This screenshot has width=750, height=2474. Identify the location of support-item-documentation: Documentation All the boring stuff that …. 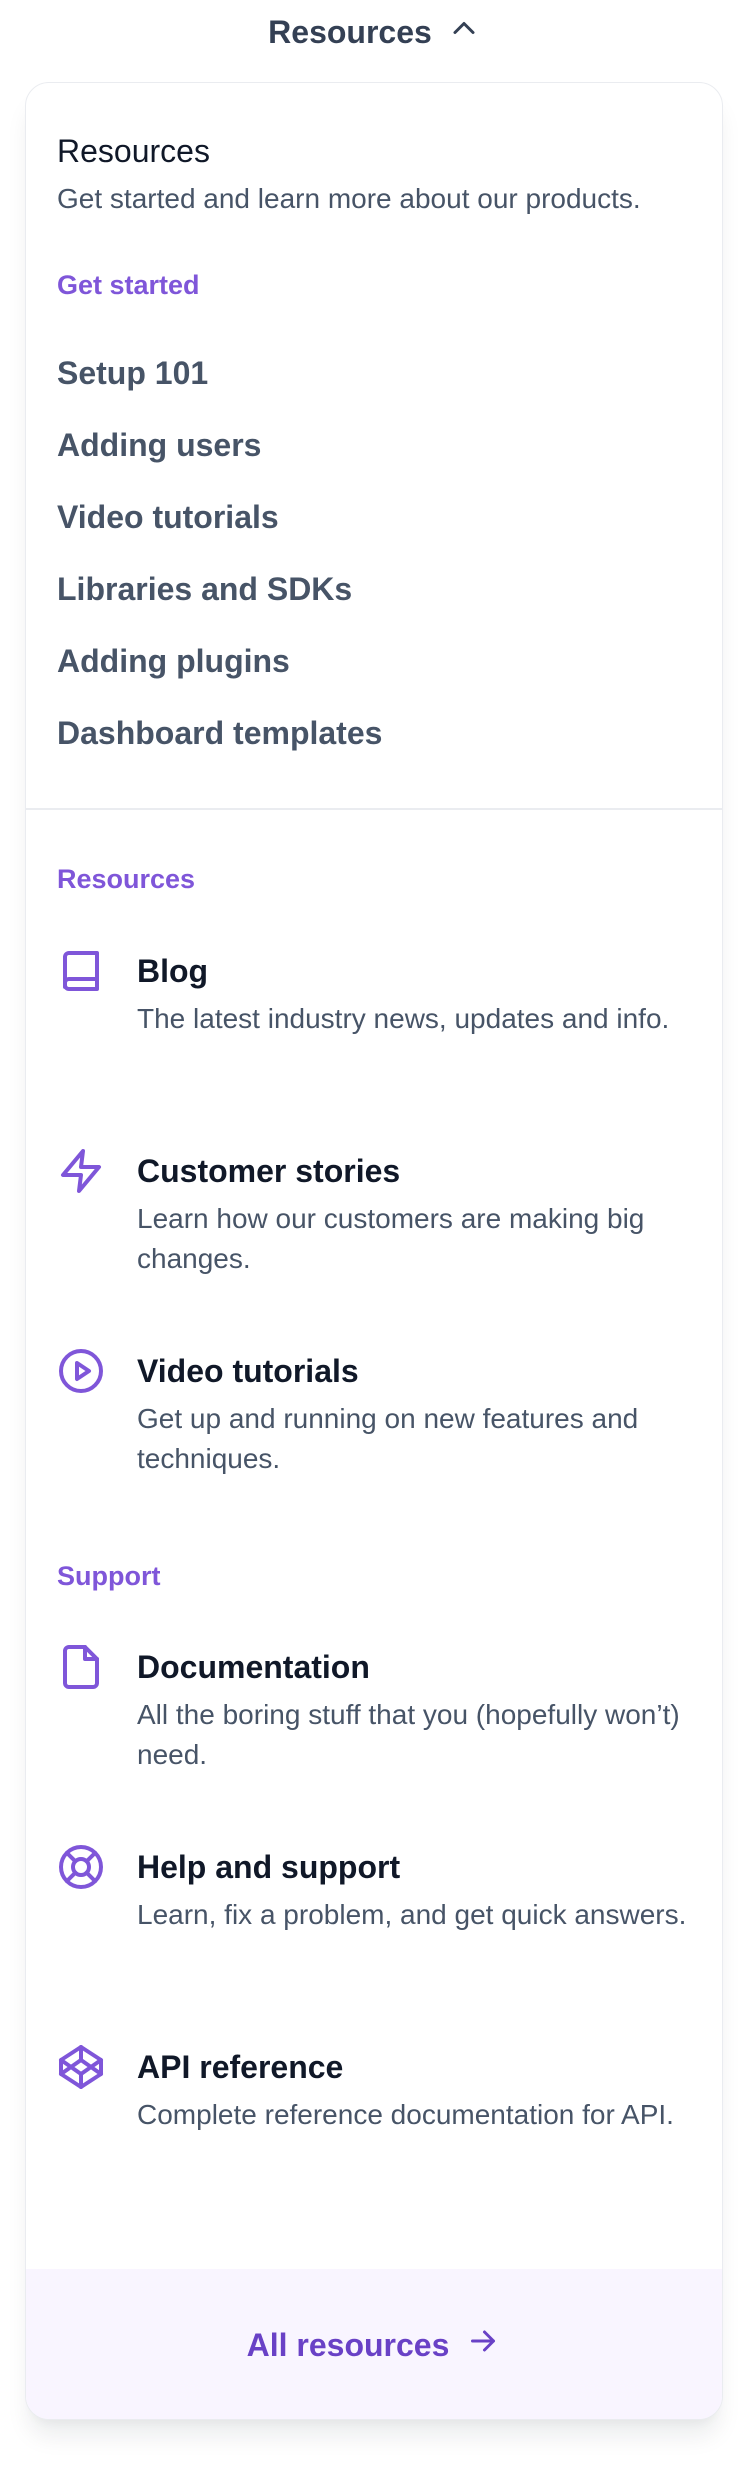
(377, 1718).